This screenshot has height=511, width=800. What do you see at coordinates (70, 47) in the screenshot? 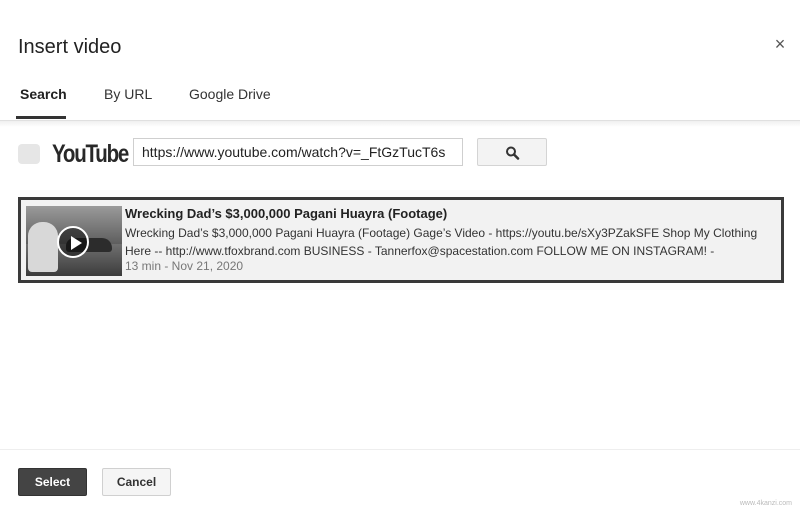
I see `dialog-title: Insert video` at bounding box center [70, 47].